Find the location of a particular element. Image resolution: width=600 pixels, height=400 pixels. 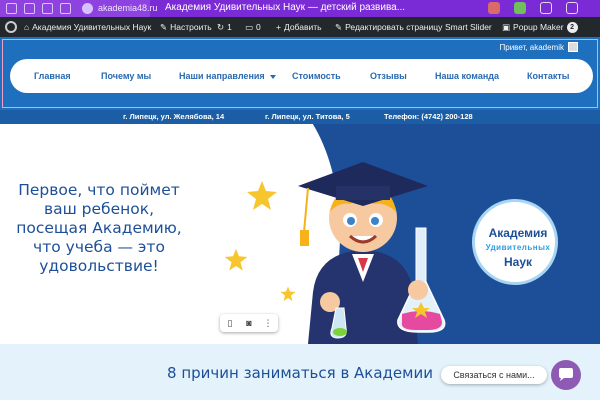

chat-button is located at coordinates (566, 375).